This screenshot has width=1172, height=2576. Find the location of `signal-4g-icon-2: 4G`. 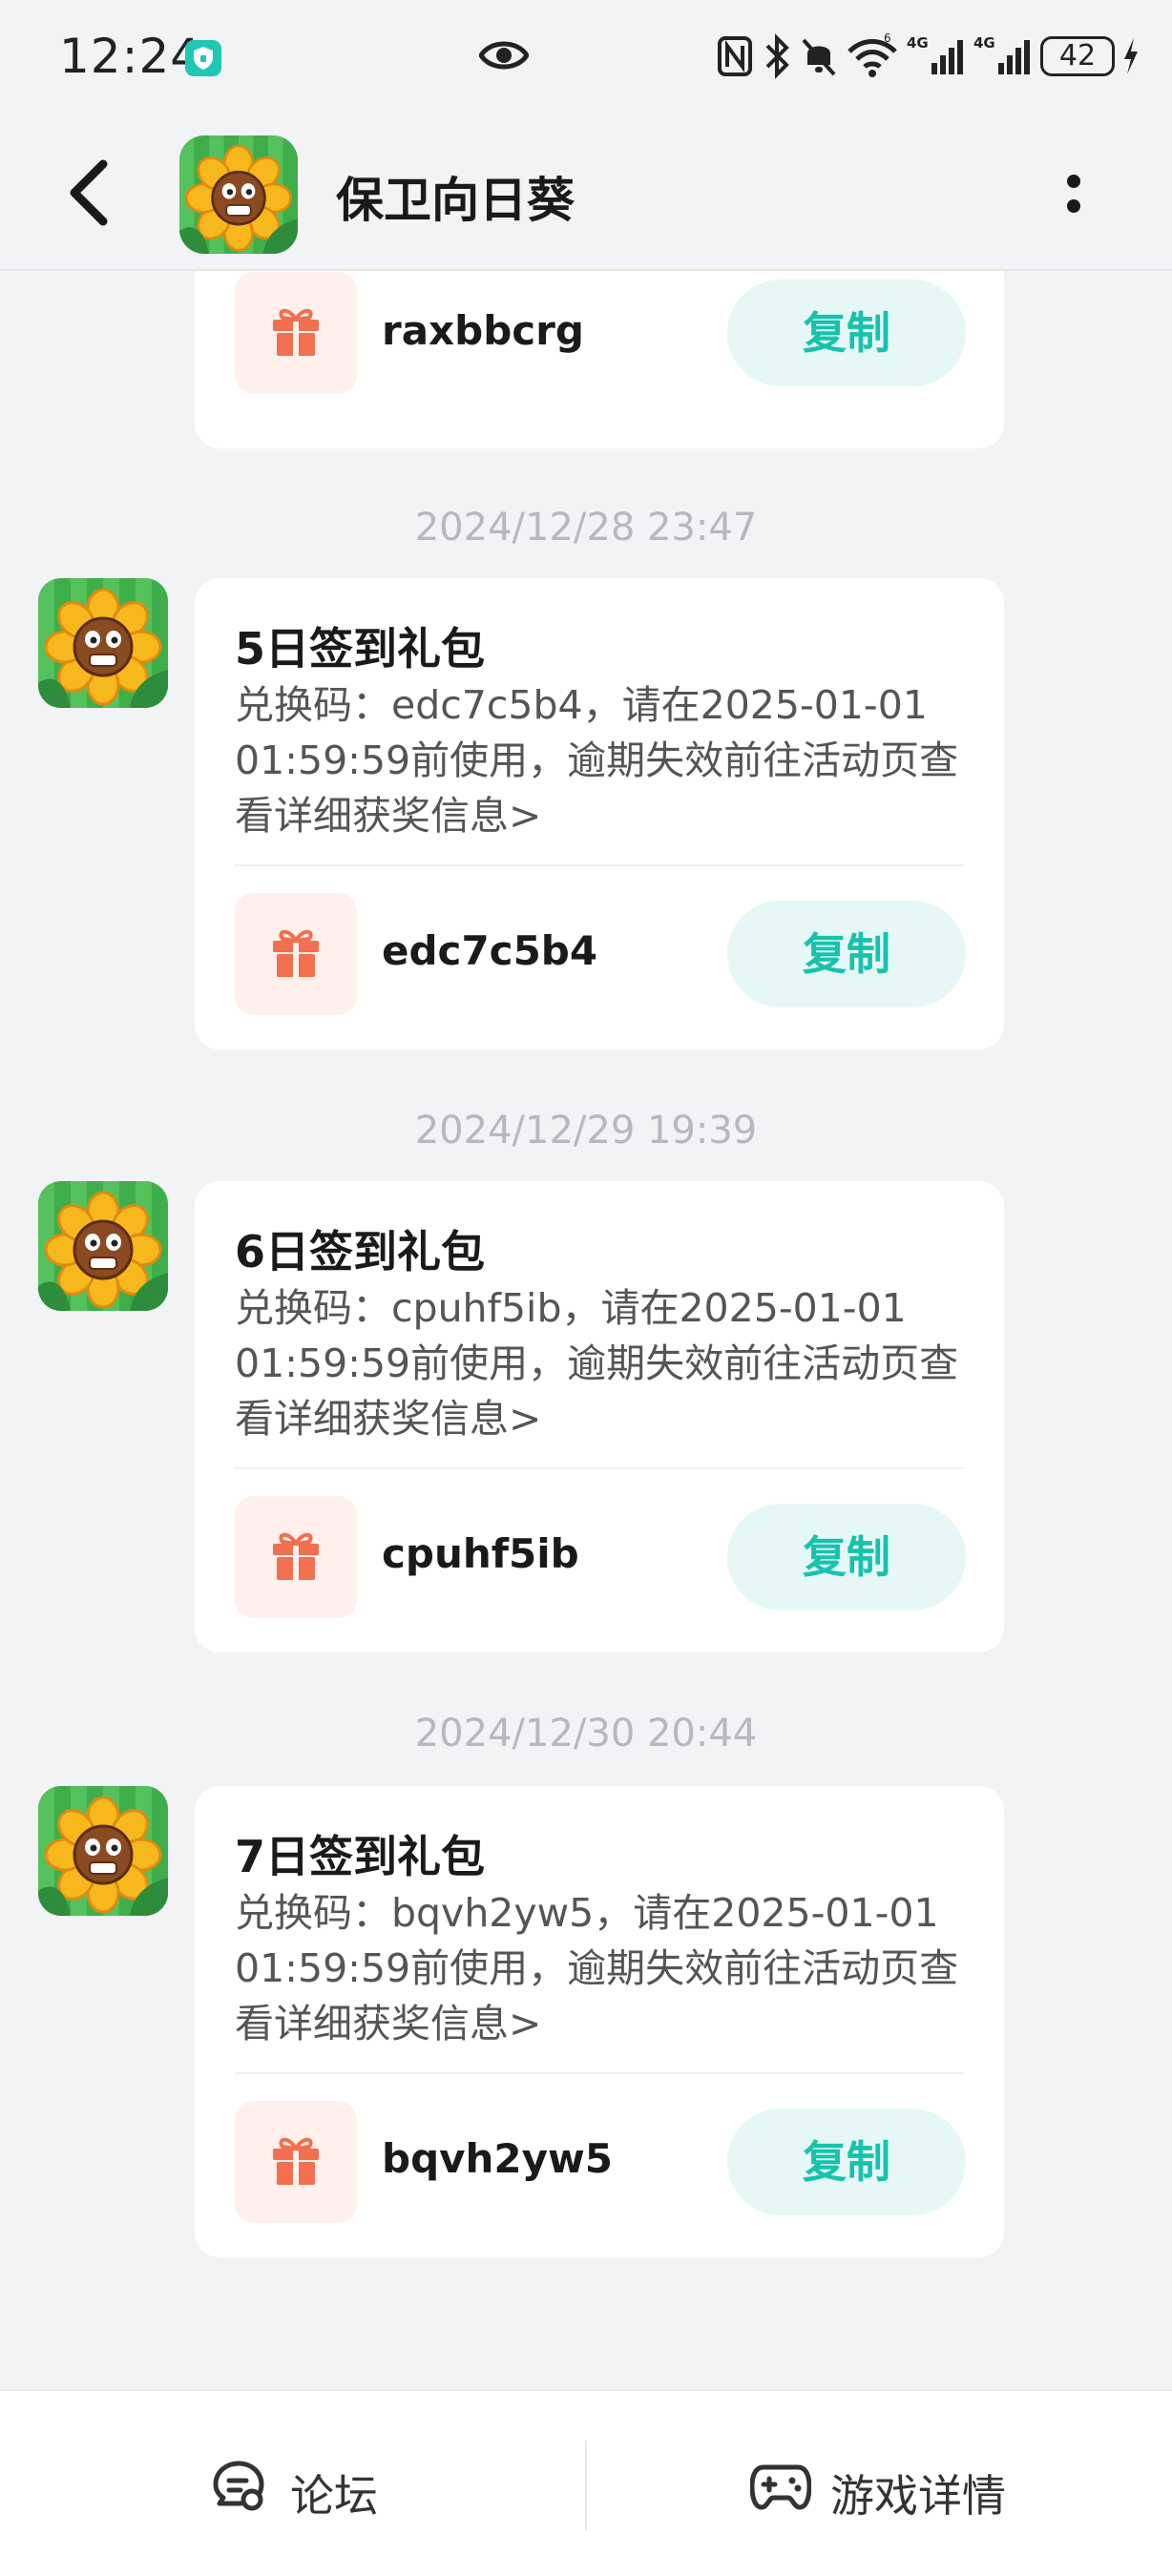

signal-4g-icon-2: 4G is located at coordinates (1001, 54).